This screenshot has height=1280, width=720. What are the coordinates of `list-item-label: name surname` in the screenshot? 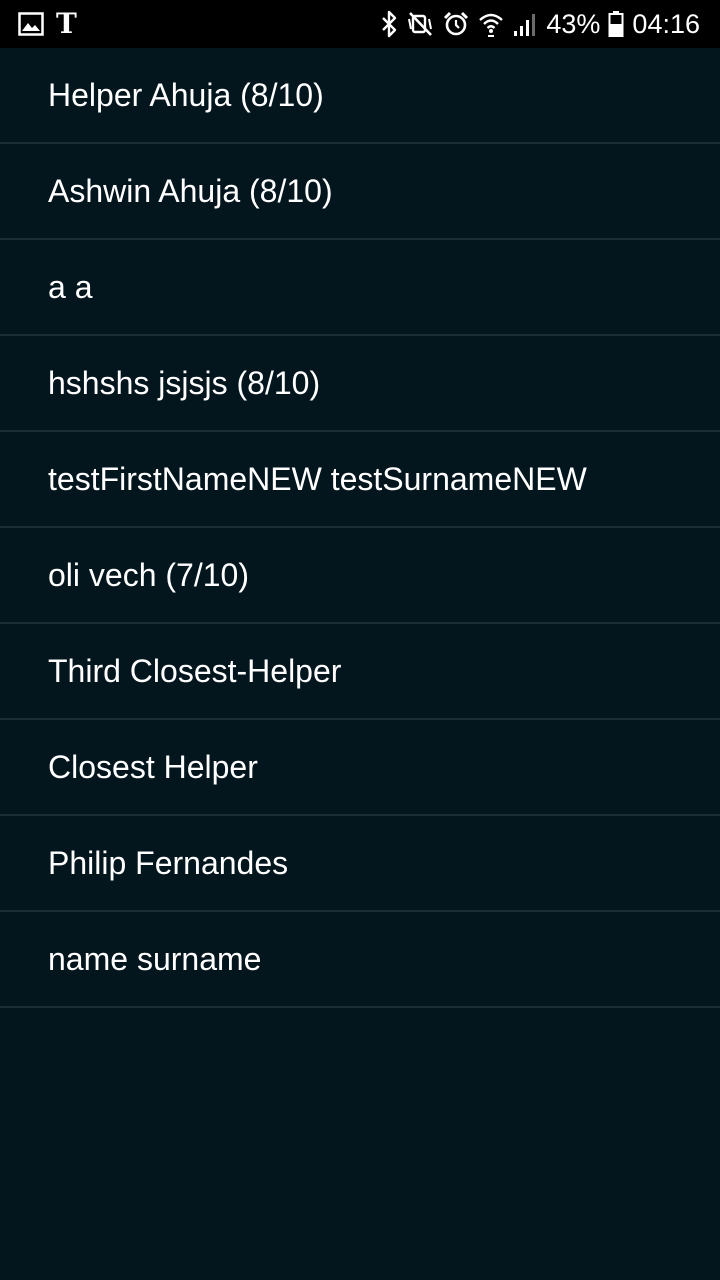 It's located at (155, 958).